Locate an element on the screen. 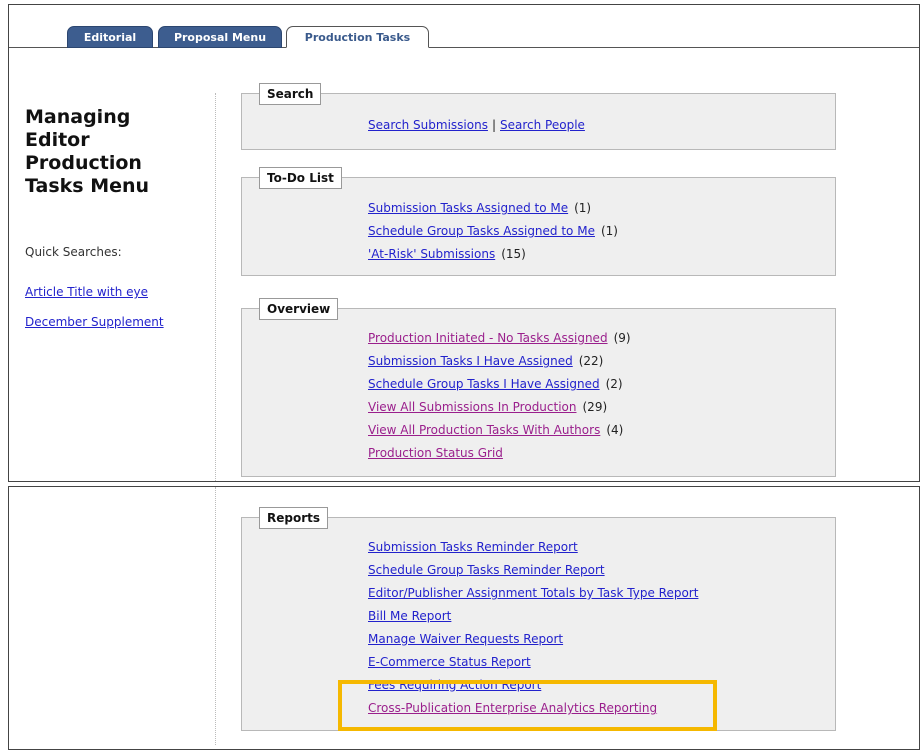 This screenshot has height=752, width=923. list-item: 'At-Risk' Submissions (15) is located at coordinates (493, 254).